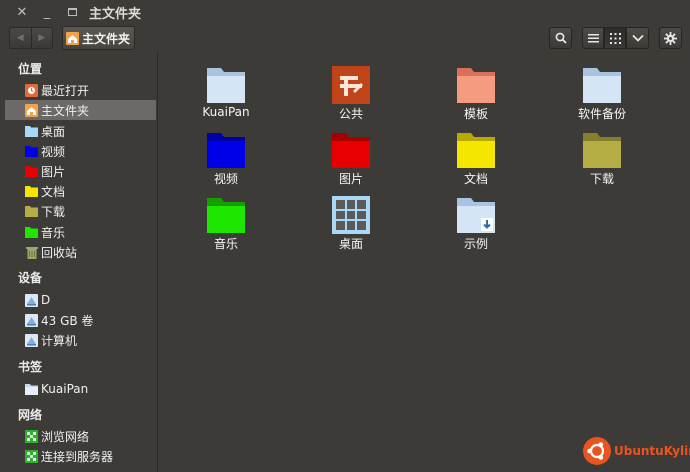 This screenshot has height=472, width=690. What do you see at coordinates (53, 151) in the screenshot?
I see `sidebar-item-label: 视频` at bounding box center [53, 151].